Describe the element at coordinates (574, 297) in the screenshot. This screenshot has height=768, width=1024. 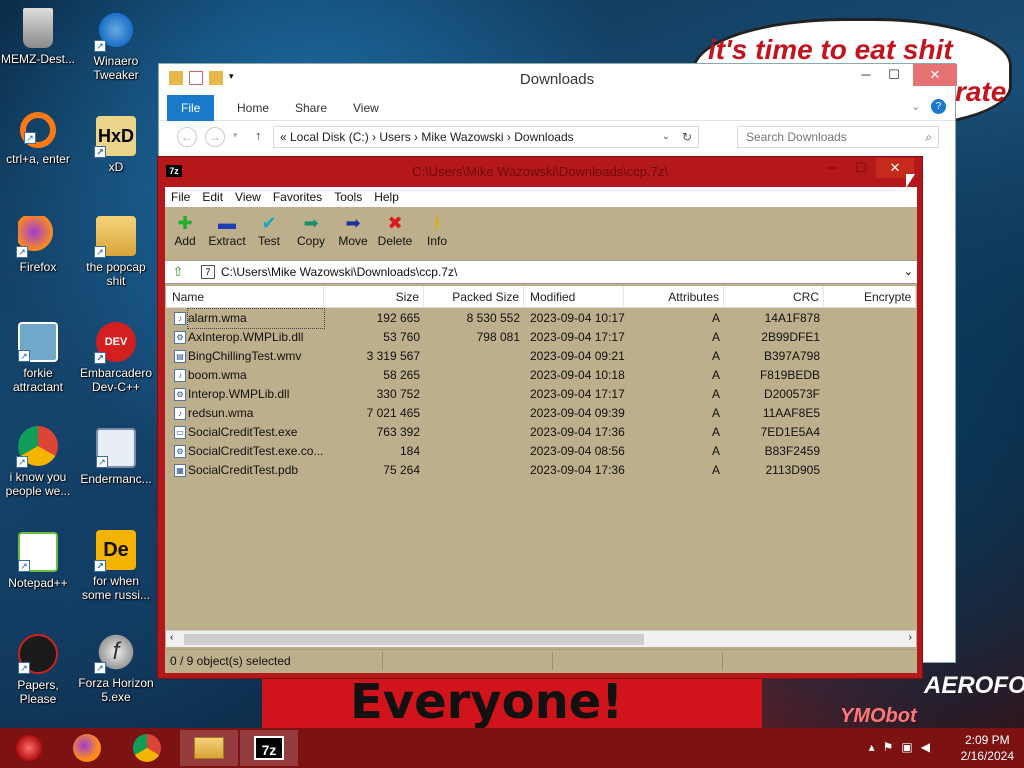
I see `column-modified: Modified` at that location.